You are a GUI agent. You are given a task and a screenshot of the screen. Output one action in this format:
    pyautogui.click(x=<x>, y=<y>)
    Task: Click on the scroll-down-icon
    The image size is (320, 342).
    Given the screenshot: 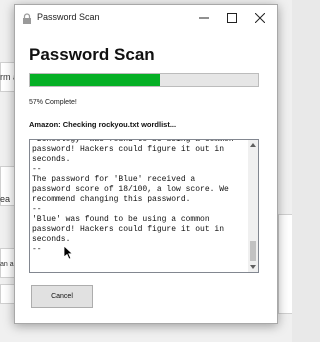 What is the action you would take?
    pyautogui.click(x=253, y=267)
    